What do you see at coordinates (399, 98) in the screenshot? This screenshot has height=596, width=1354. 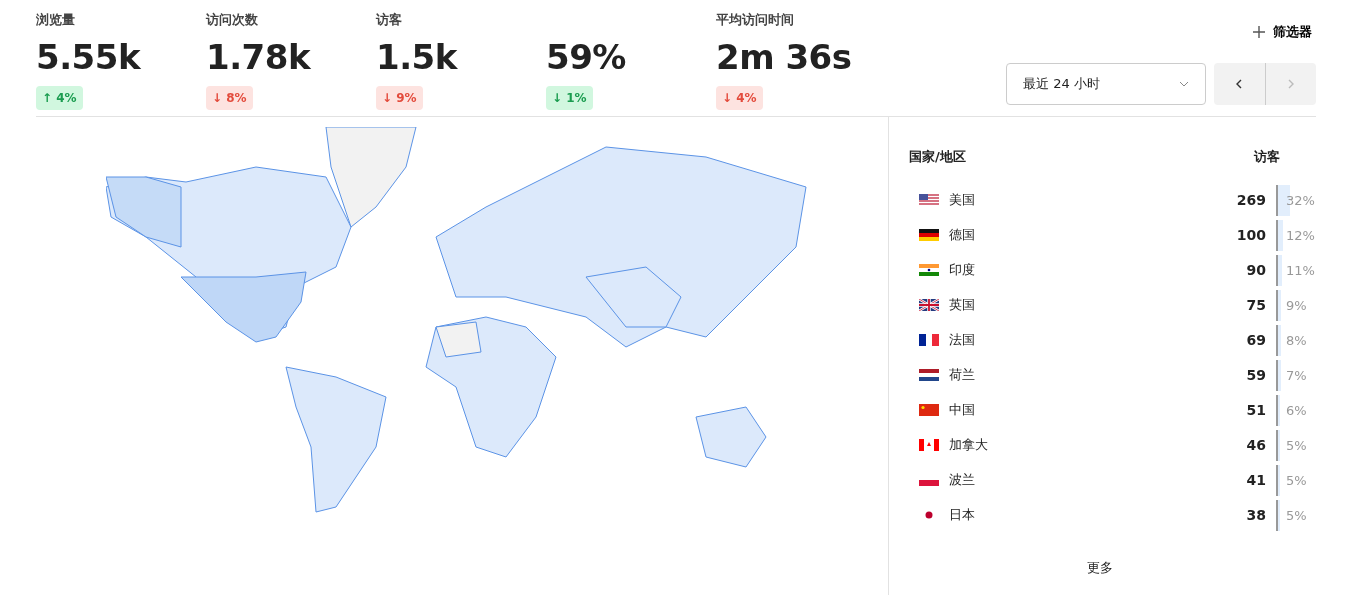 I see `change-badge: ↓ 9%` at bounding box center [399, 98].